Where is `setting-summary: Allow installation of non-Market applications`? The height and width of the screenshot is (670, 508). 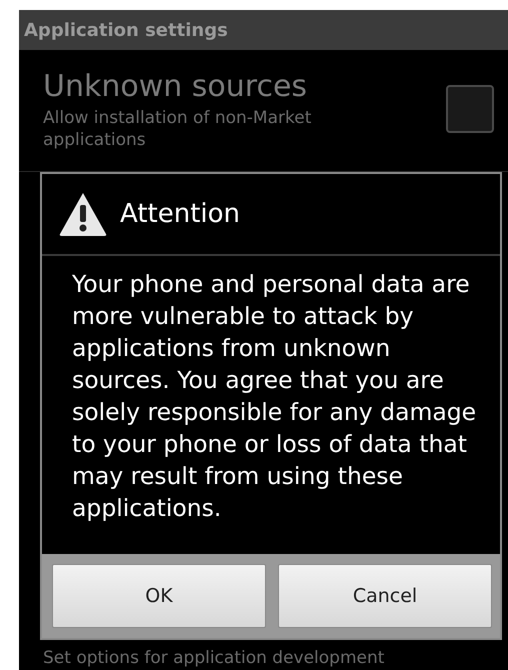
setting-summary: Allow installation of non-Market applications is located at coordinates (177, 128).